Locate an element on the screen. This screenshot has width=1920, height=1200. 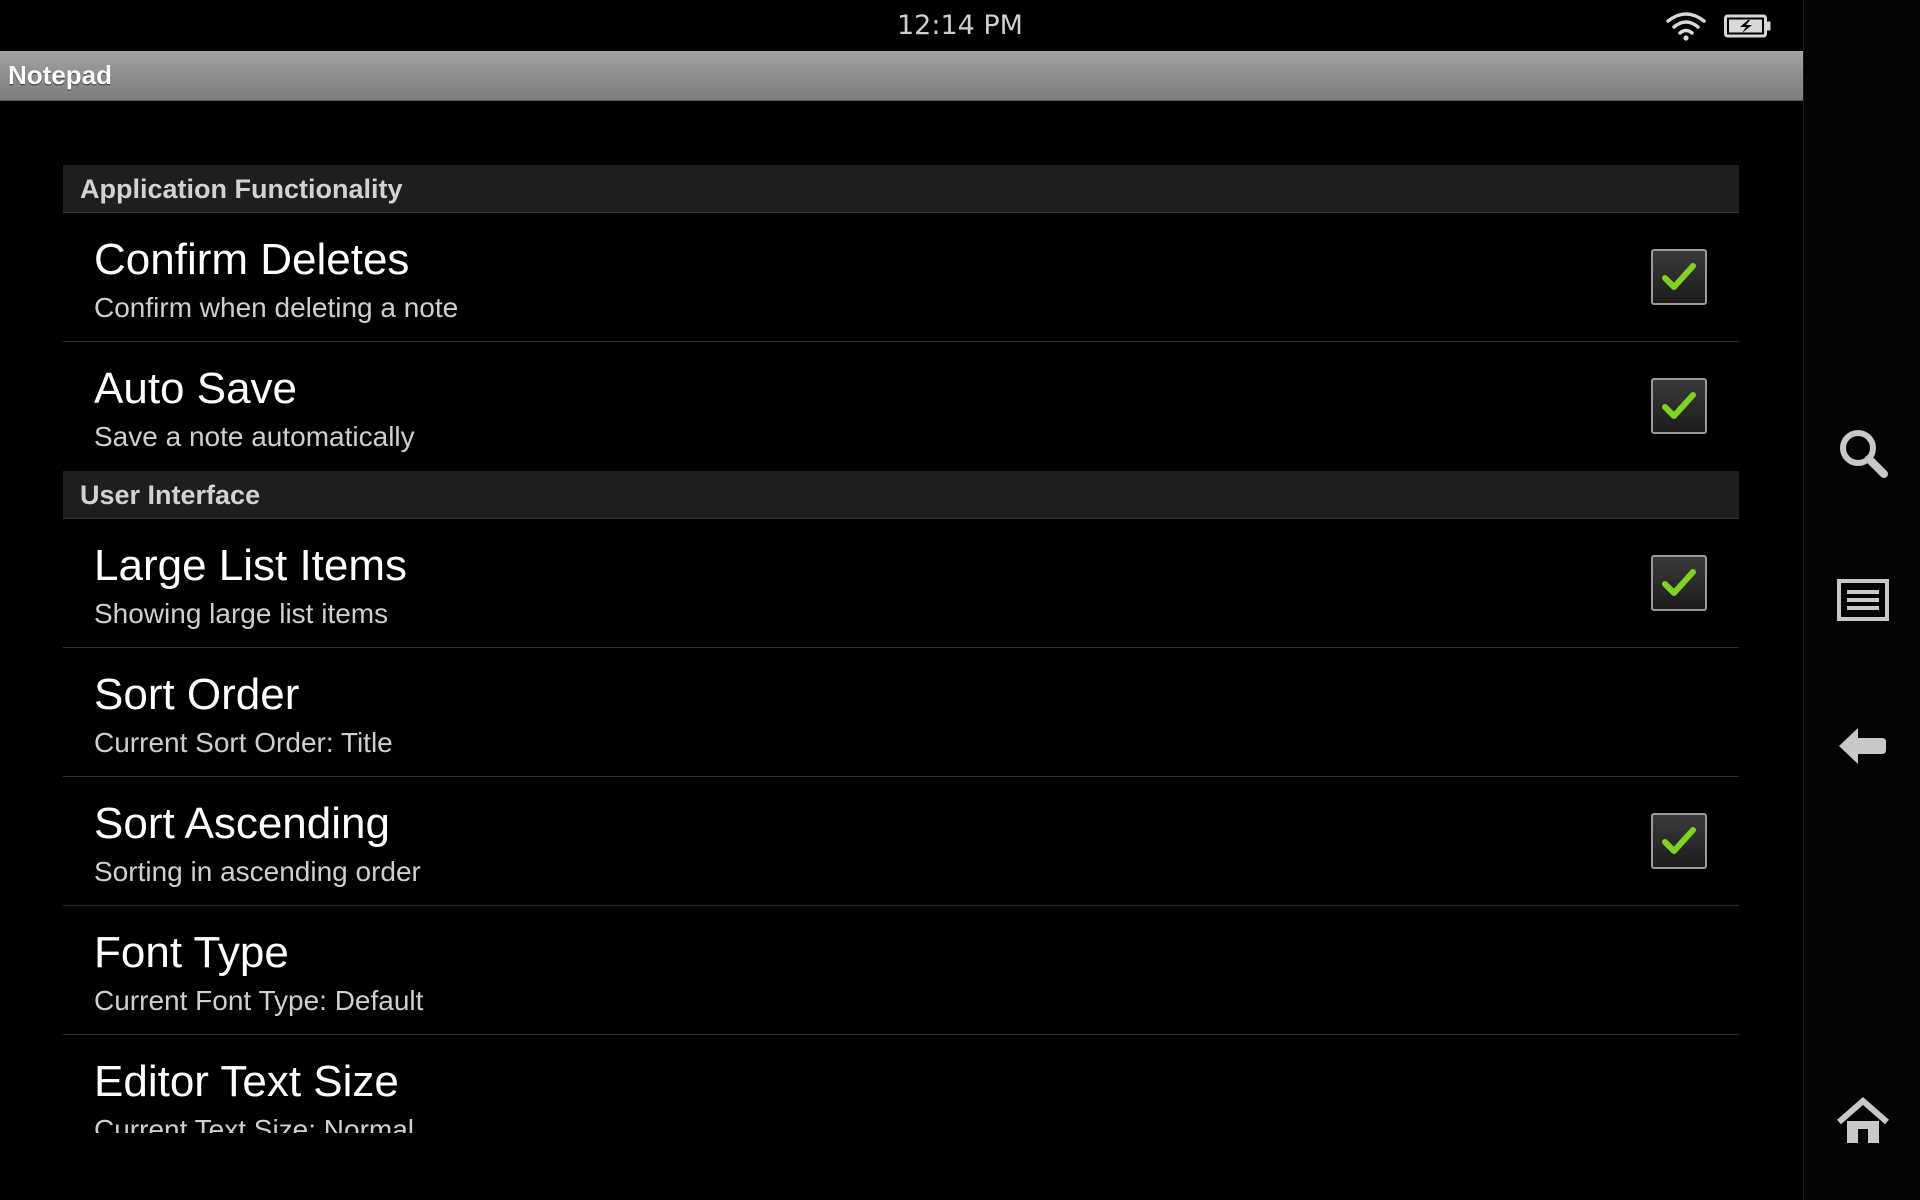
search-icon is located at coordinates (1864, 454).